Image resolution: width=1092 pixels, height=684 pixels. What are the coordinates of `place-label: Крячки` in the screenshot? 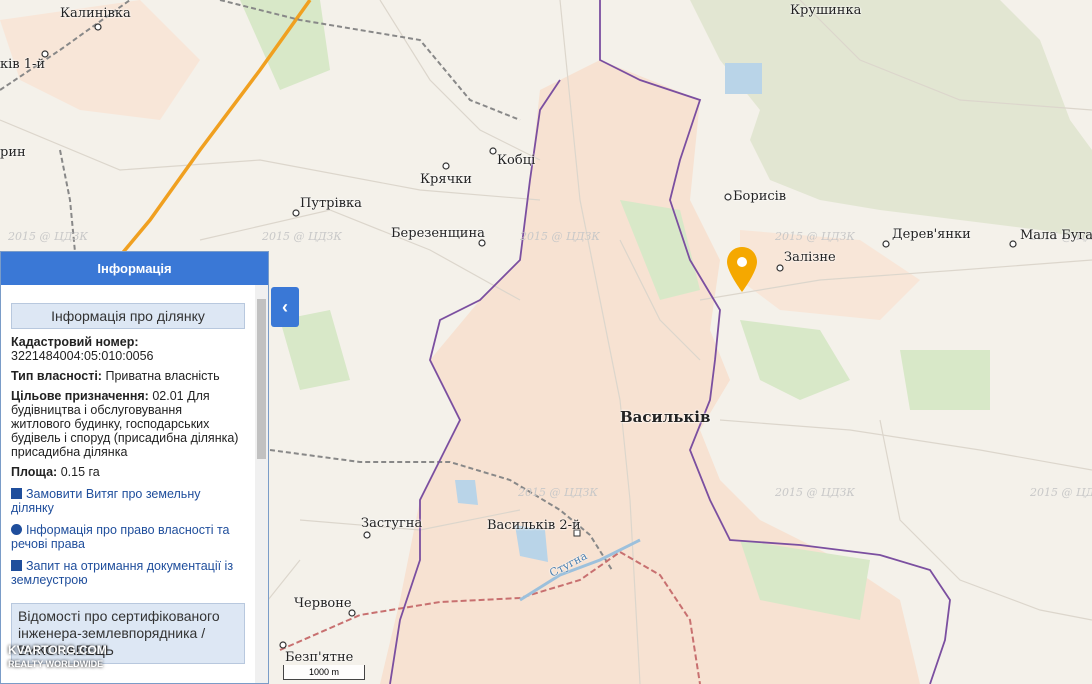 It's located at (446, 179).